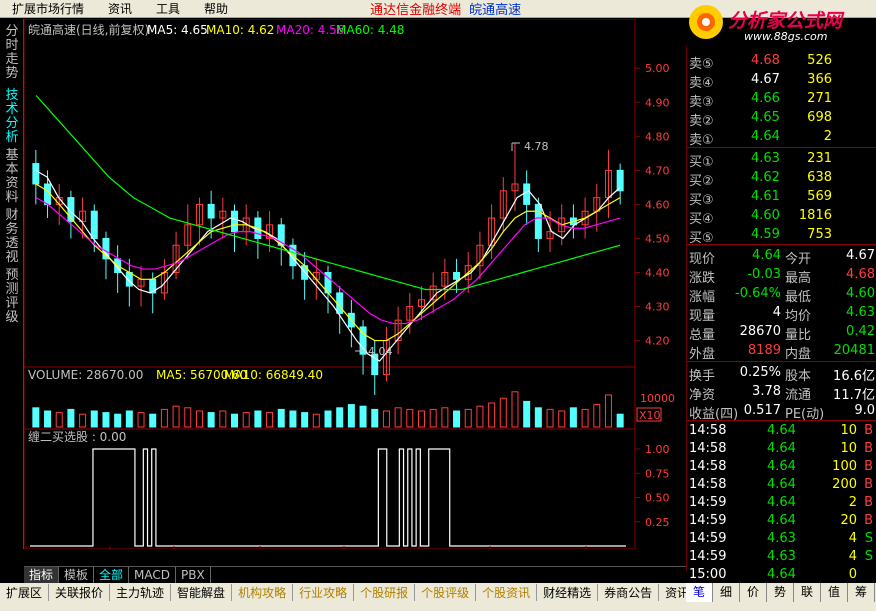  I want to click on function-tab: 主力轨迹, so click(141, 592).